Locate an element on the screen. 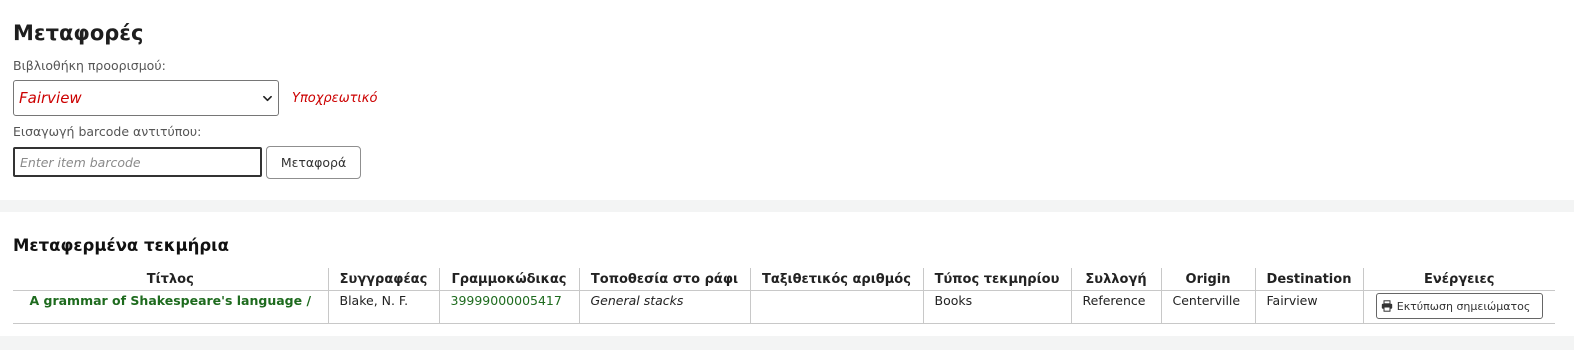 The image size is (1574, 350). item-barcode-link: 39999000005417 is located at coordinates (506, 300).